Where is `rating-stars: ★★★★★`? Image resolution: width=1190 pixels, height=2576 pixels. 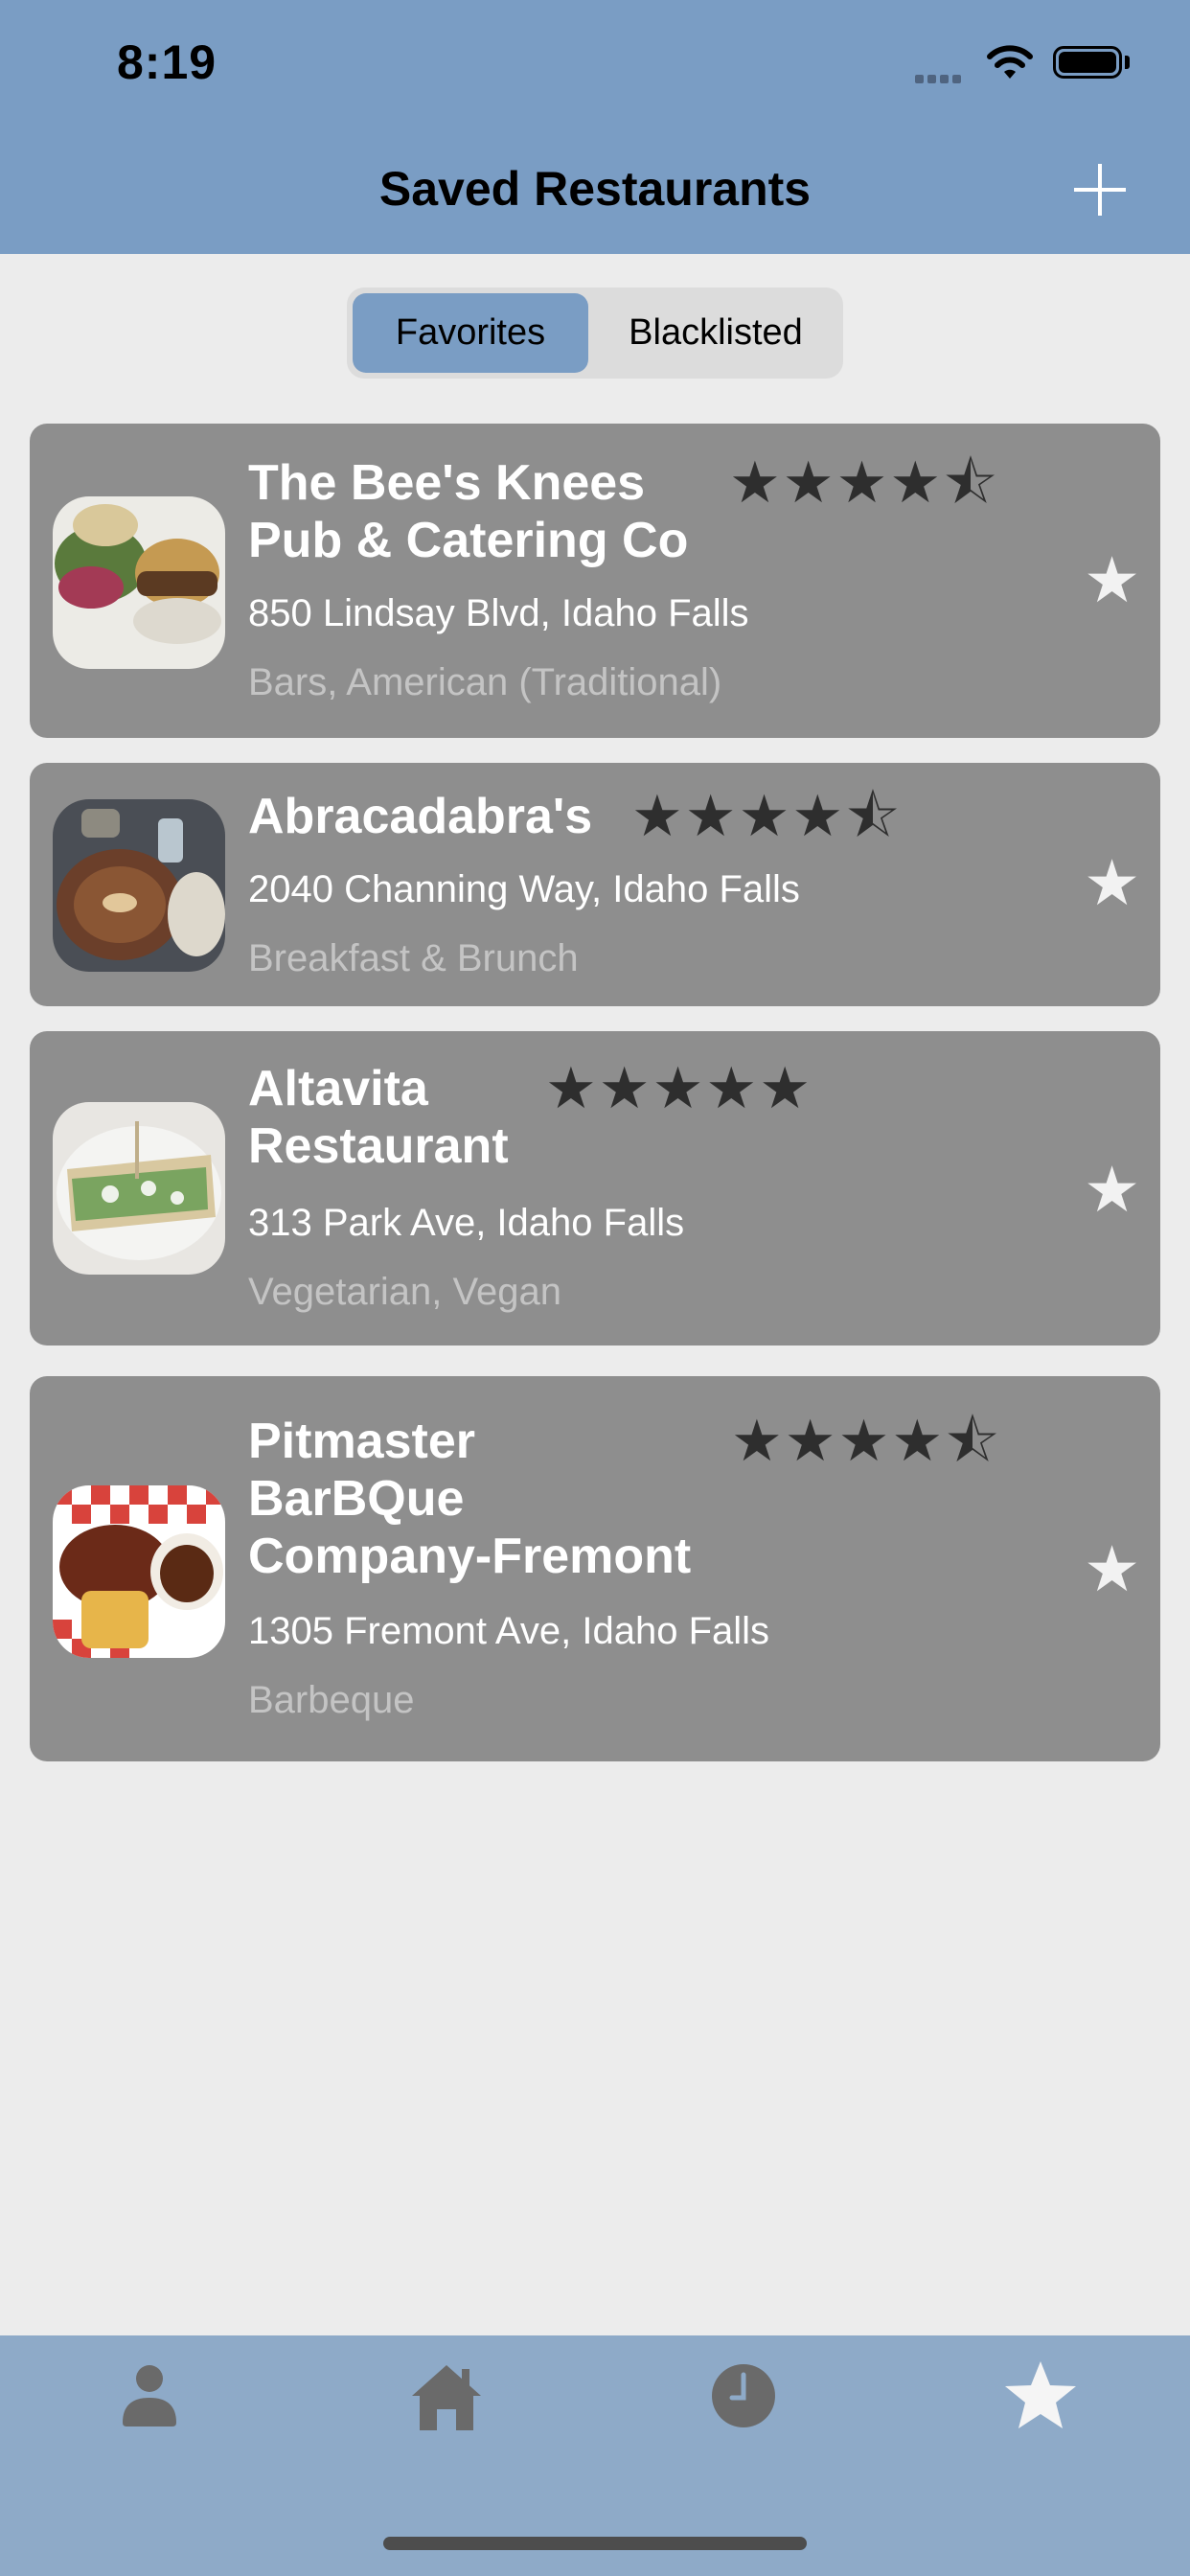
rating-stars: ★★★★★ is located at coordinates (679, 1088).